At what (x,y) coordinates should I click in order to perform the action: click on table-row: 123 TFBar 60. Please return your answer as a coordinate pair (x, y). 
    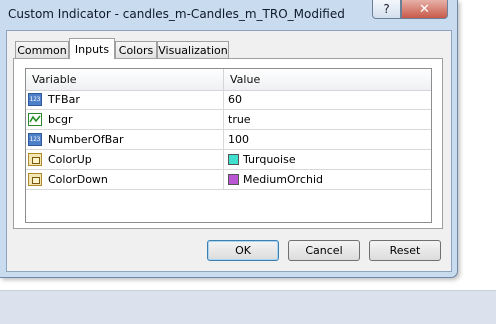
    Looking at the image, I should click on (228, 100).